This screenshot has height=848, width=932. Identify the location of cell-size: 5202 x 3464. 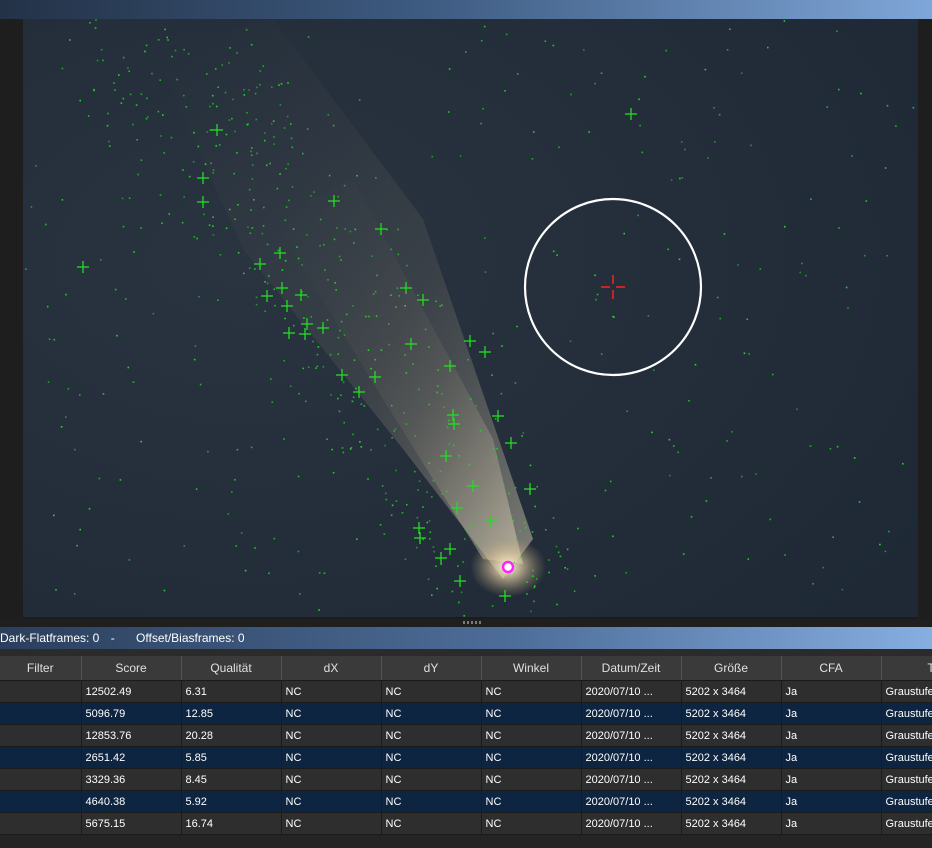
(731, 691).